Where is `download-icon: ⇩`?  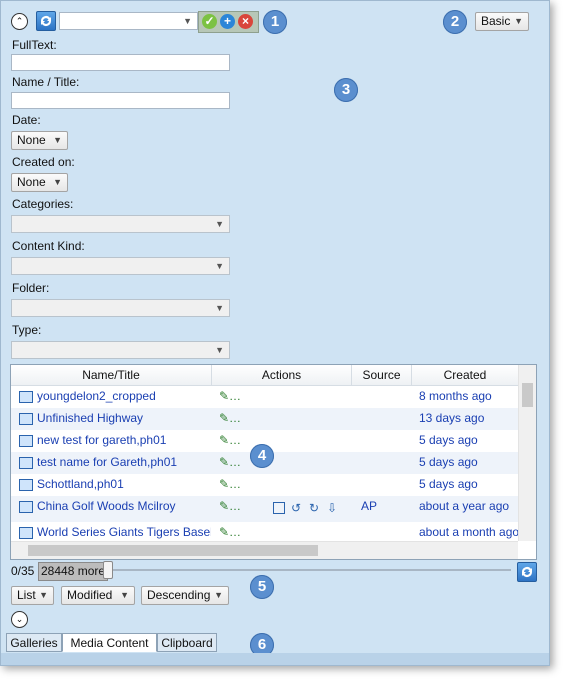 download-icon: ⇩ is located at coordinates (332, 508).